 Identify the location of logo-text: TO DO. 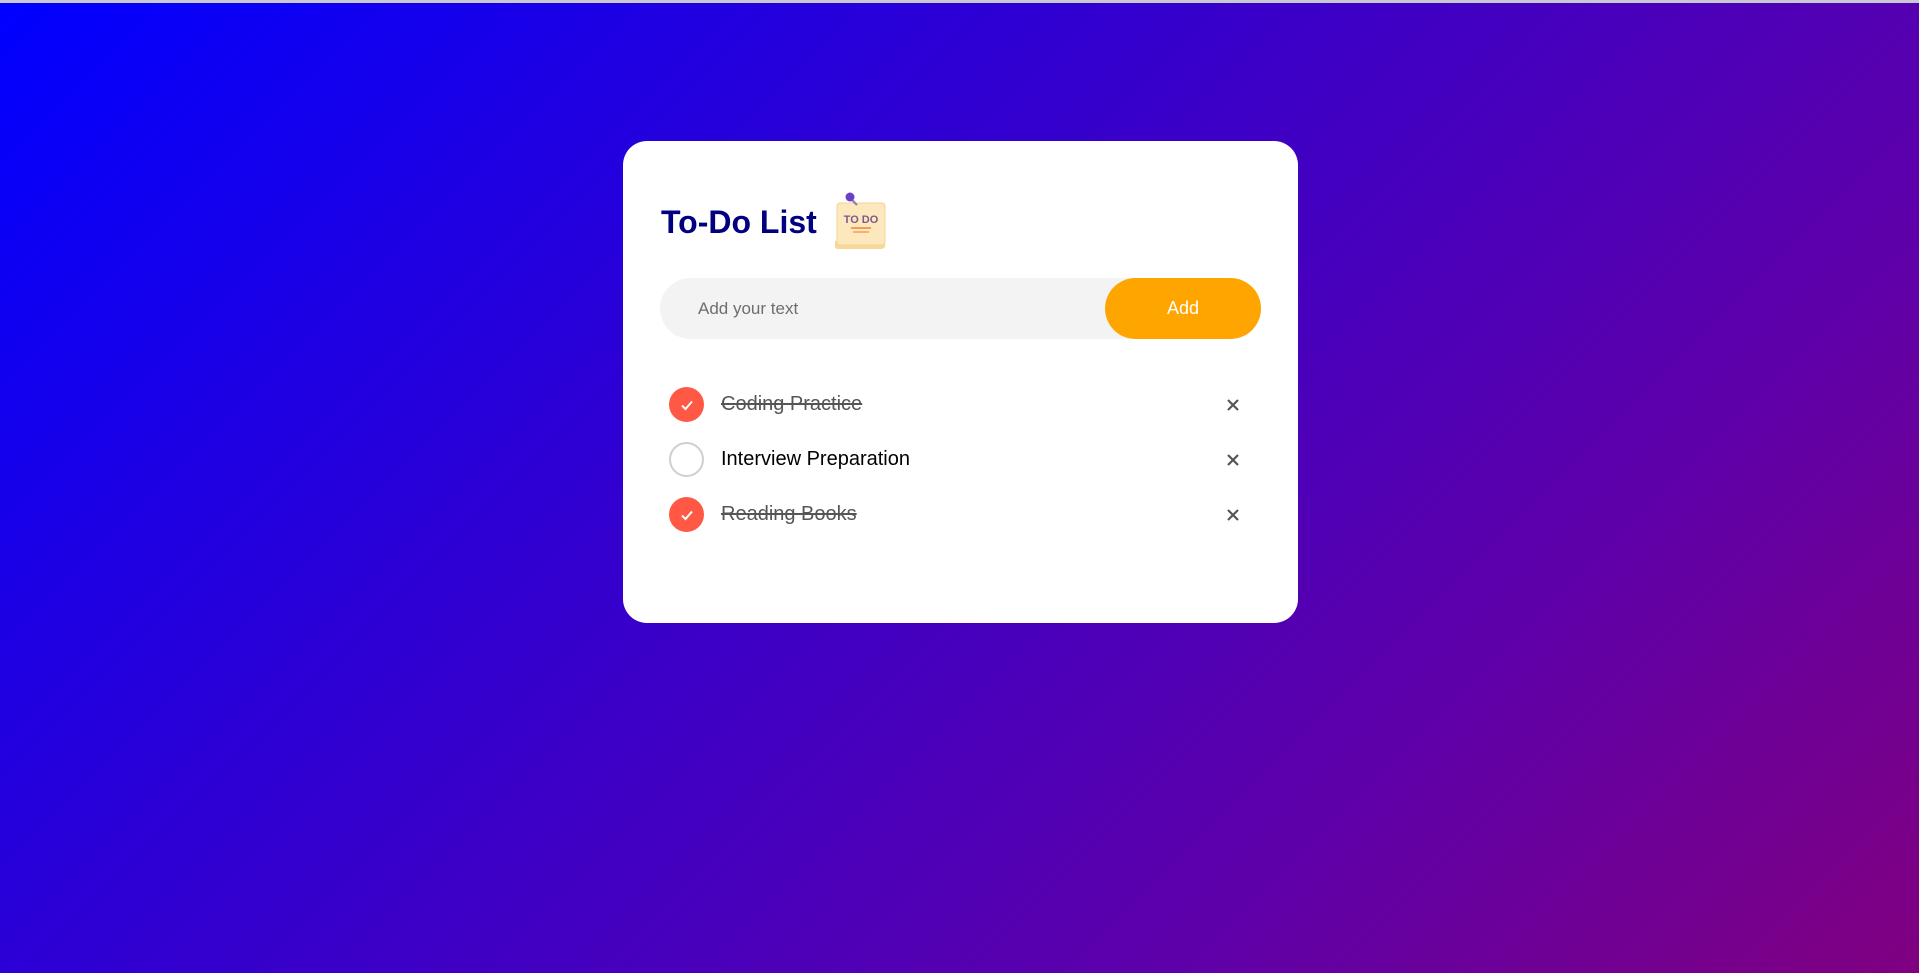
(860, 220).